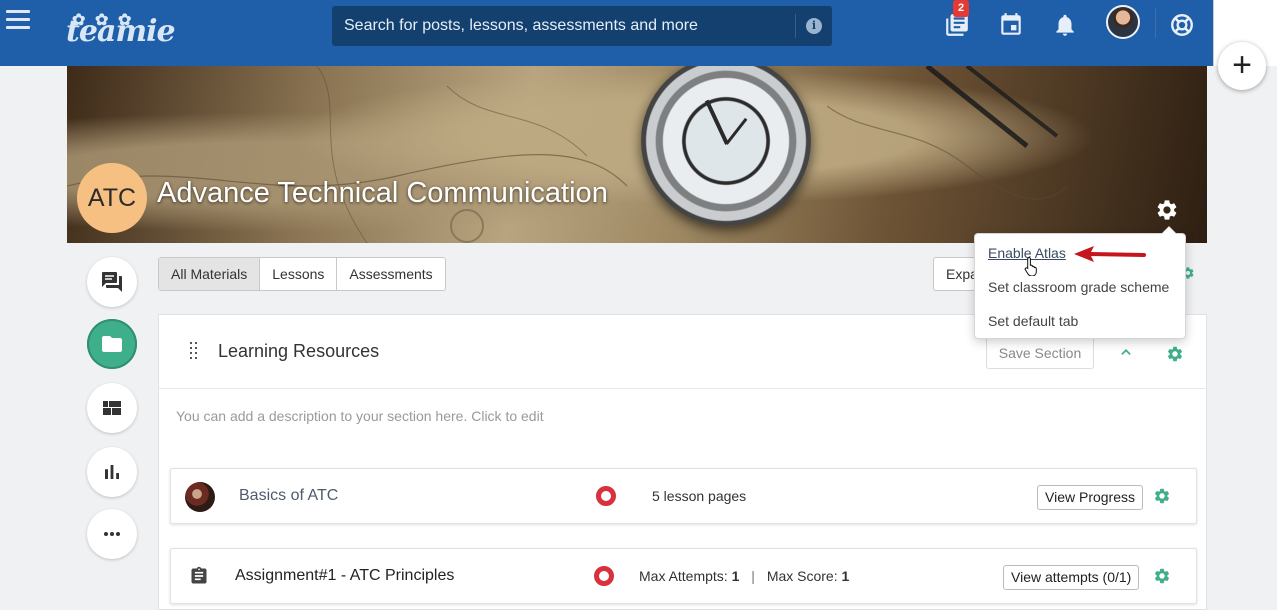  What do you see at coordinates (1078, 287) in the screenshot?
I see `menu-item-grade-scheme: Set classroom grade scheme` at bounding box center [1078, 287].